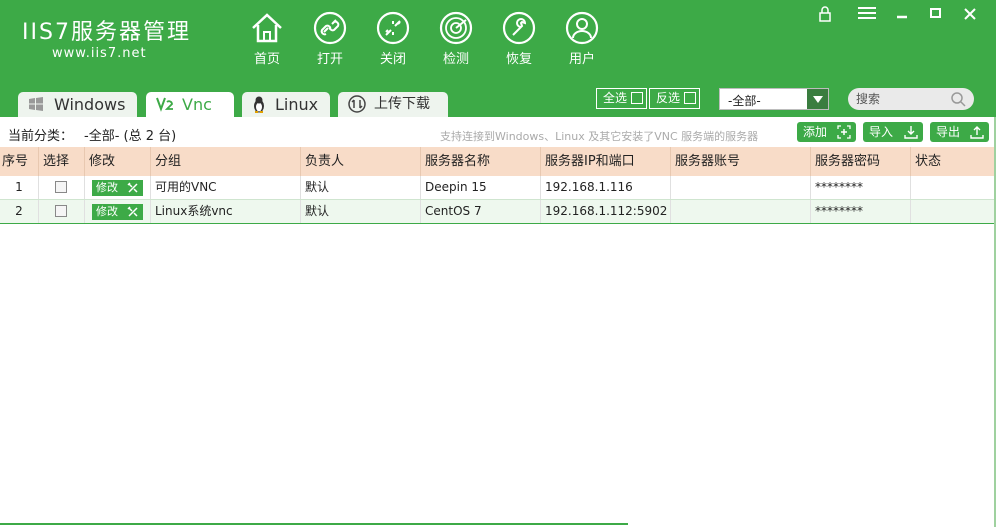 The width and height of the screenshot is (996, 527). What do you see at coordinates (844, 132) in the screenshot?
I see `add-icon` at bounding box center [844, 132].